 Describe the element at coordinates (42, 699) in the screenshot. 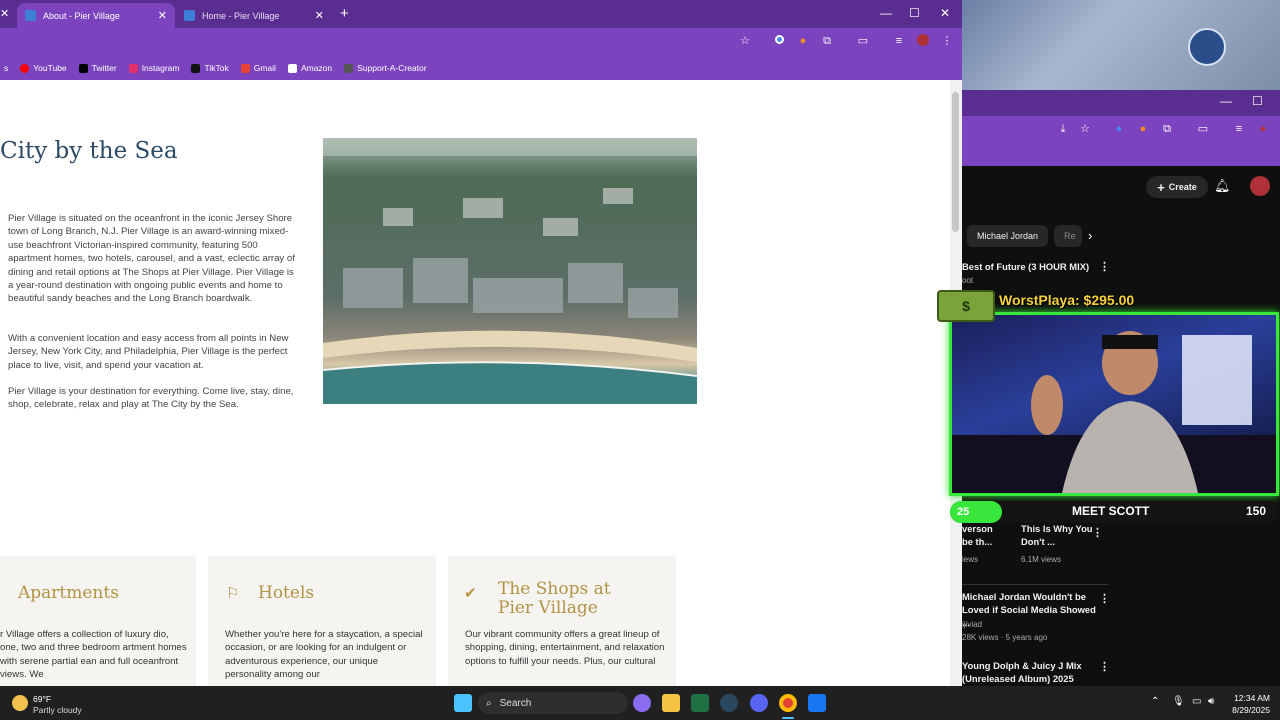

I see `weather-temperature: 69°F` at that location.